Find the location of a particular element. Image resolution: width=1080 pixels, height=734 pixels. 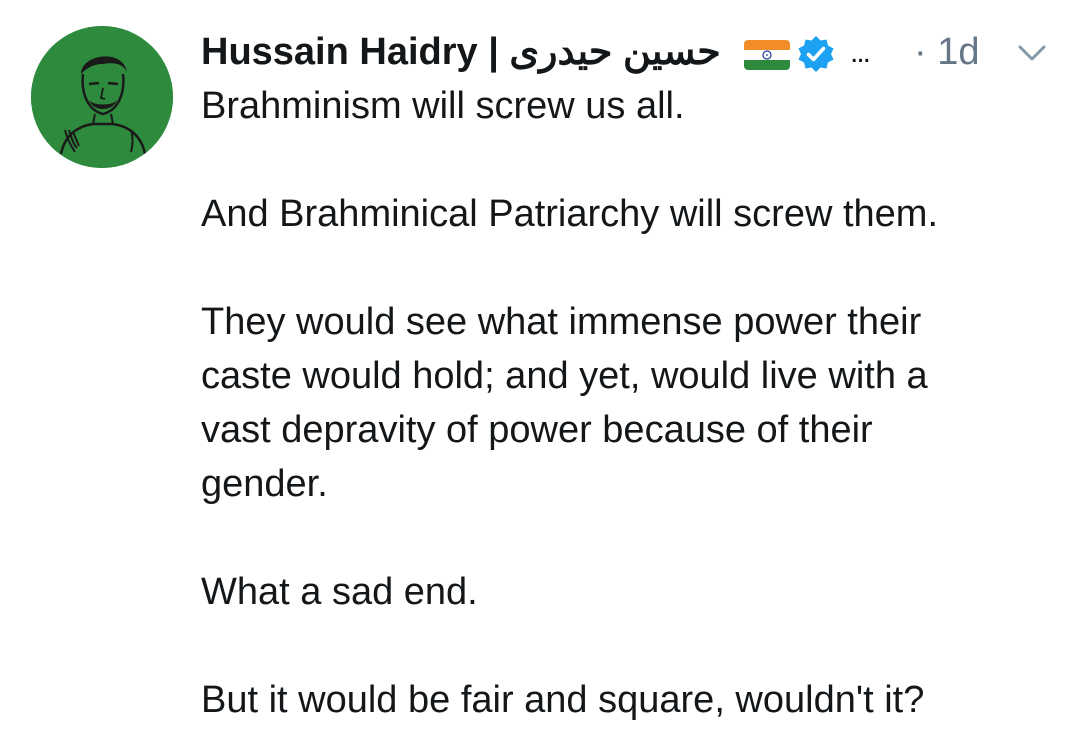

tweet-header: Hussain Haidry | حسين حيدرى ... · 1d is located at coordinates (631, 52).